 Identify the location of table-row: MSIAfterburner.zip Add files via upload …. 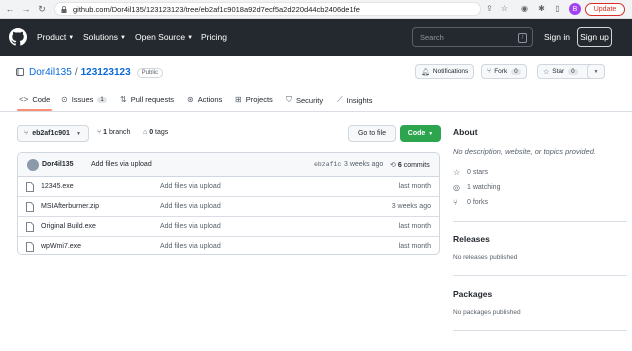
(228, 207).